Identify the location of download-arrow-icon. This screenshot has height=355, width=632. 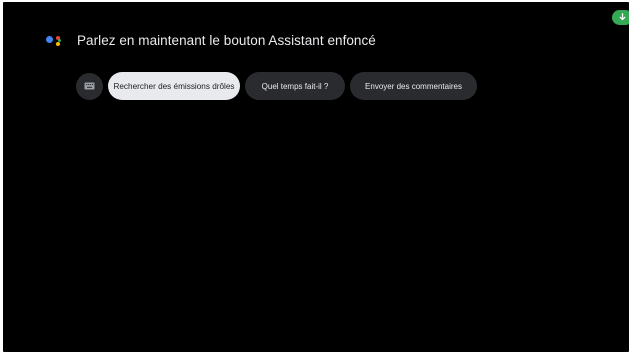
(622, 18).